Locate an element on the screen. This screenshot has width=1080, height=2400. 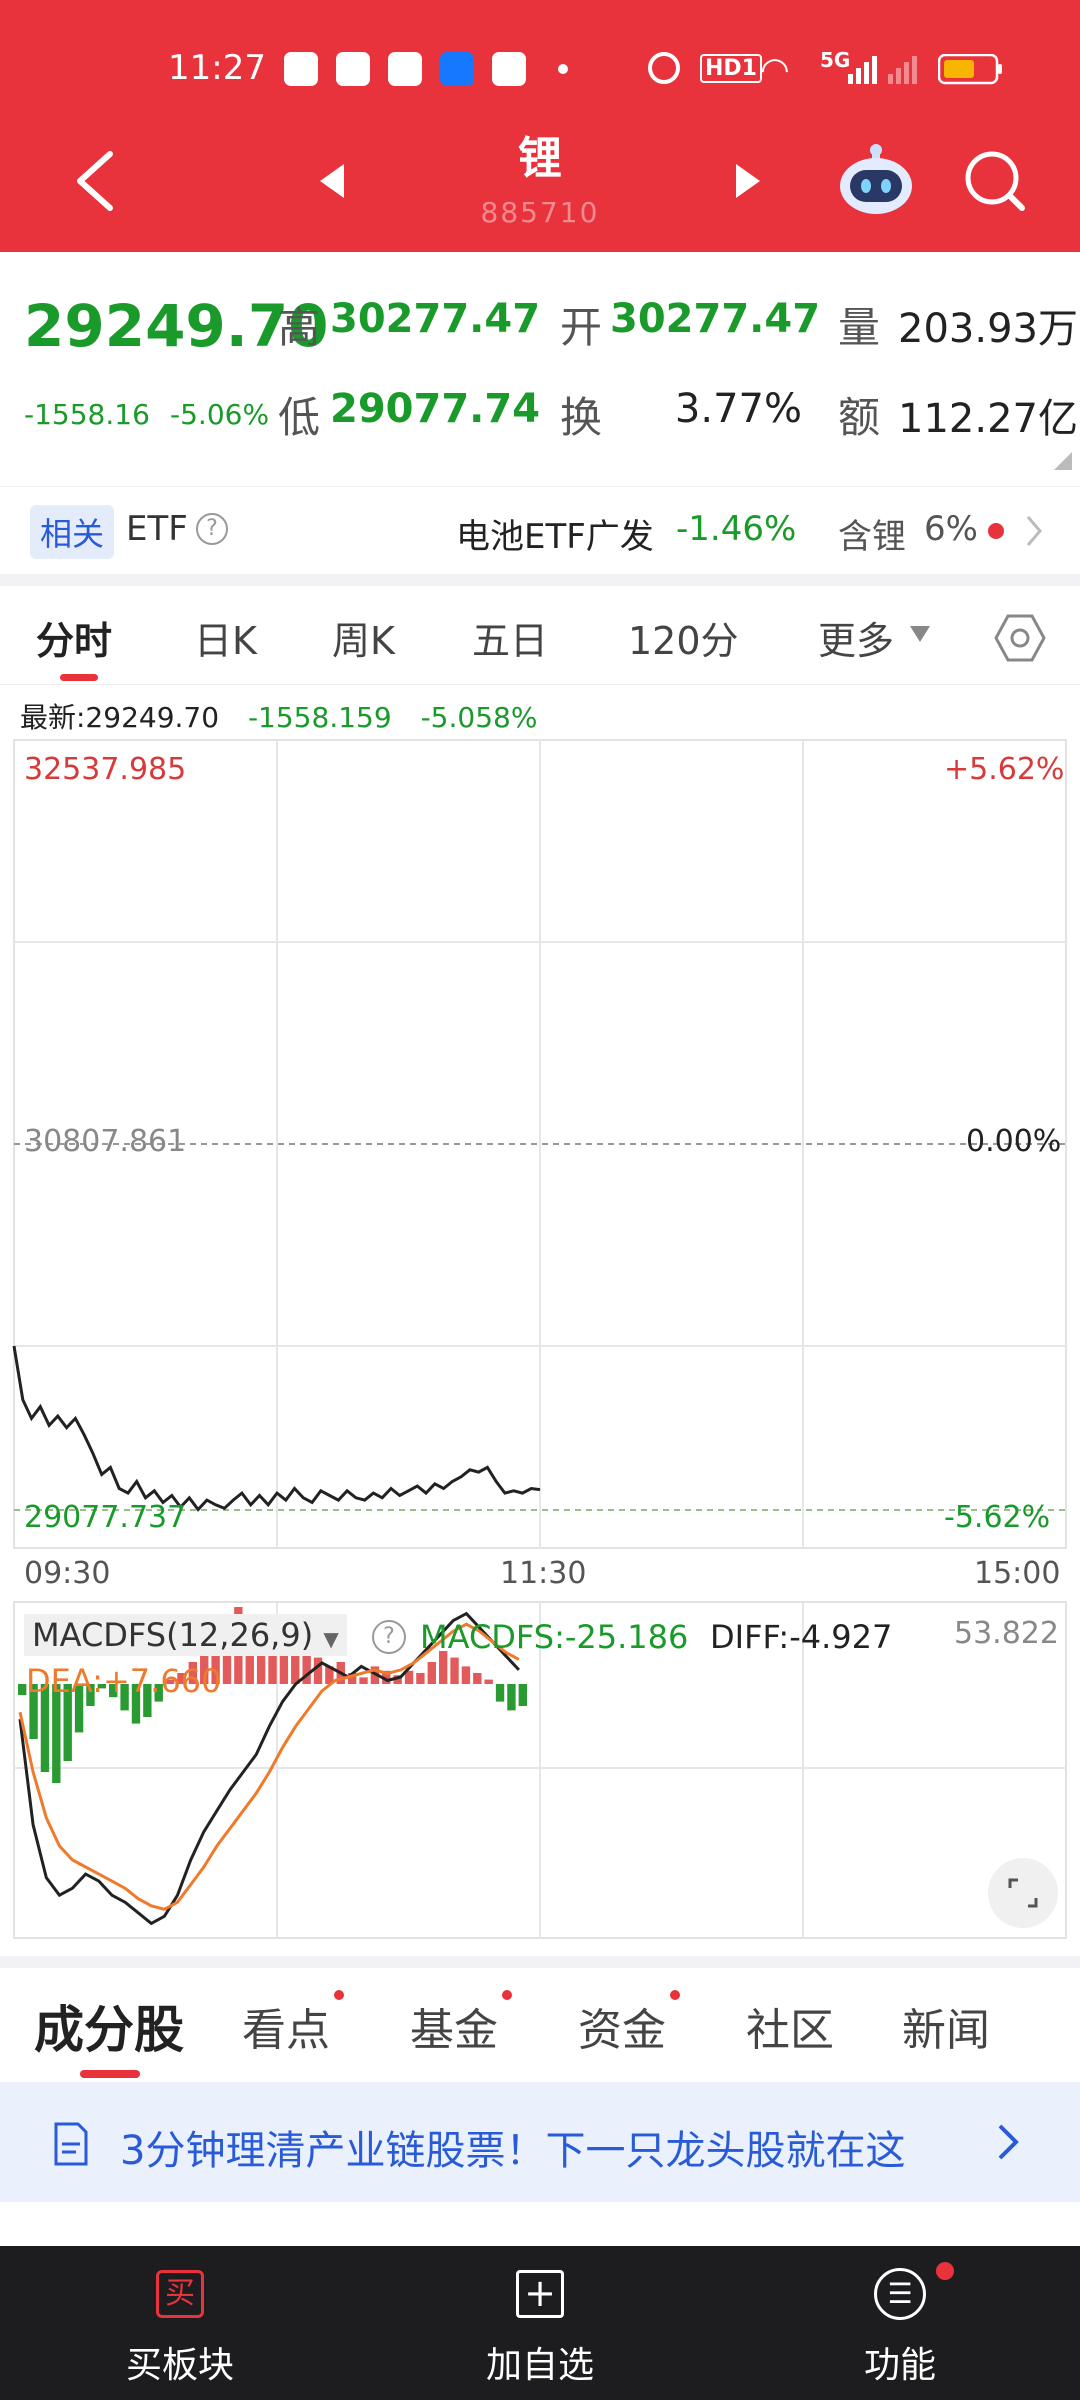
add-watchlist-label: 加自选 is located at coordinates (539, 2365).